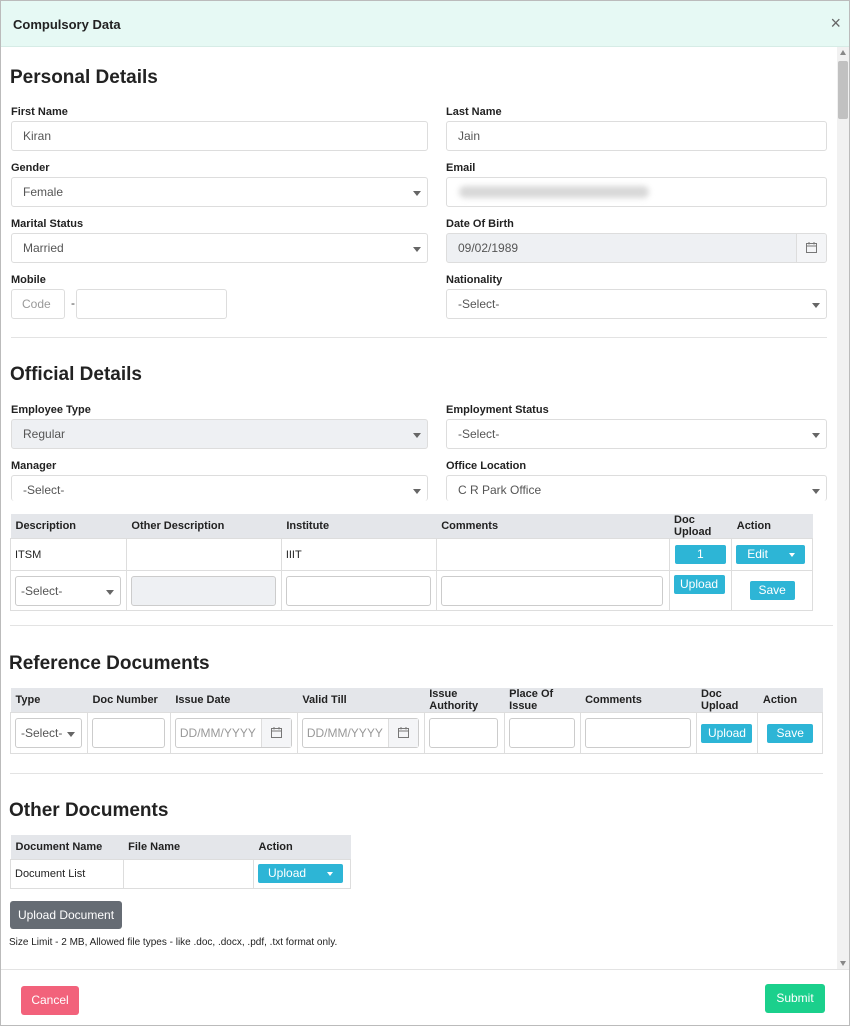  Describe the element at coordinates (89, 810) in the screenshot. I see `other-documents-heading: Other Documents` at that location.